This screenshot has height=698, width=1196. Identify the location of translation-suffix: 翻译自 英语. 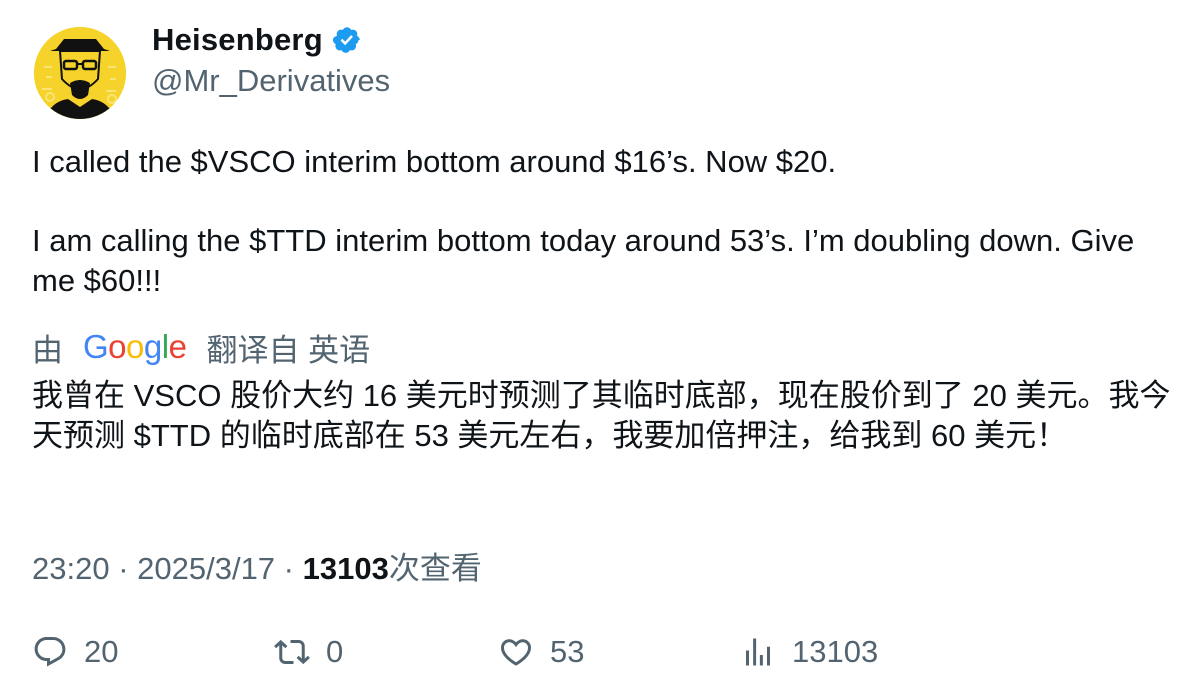
(288, 350).